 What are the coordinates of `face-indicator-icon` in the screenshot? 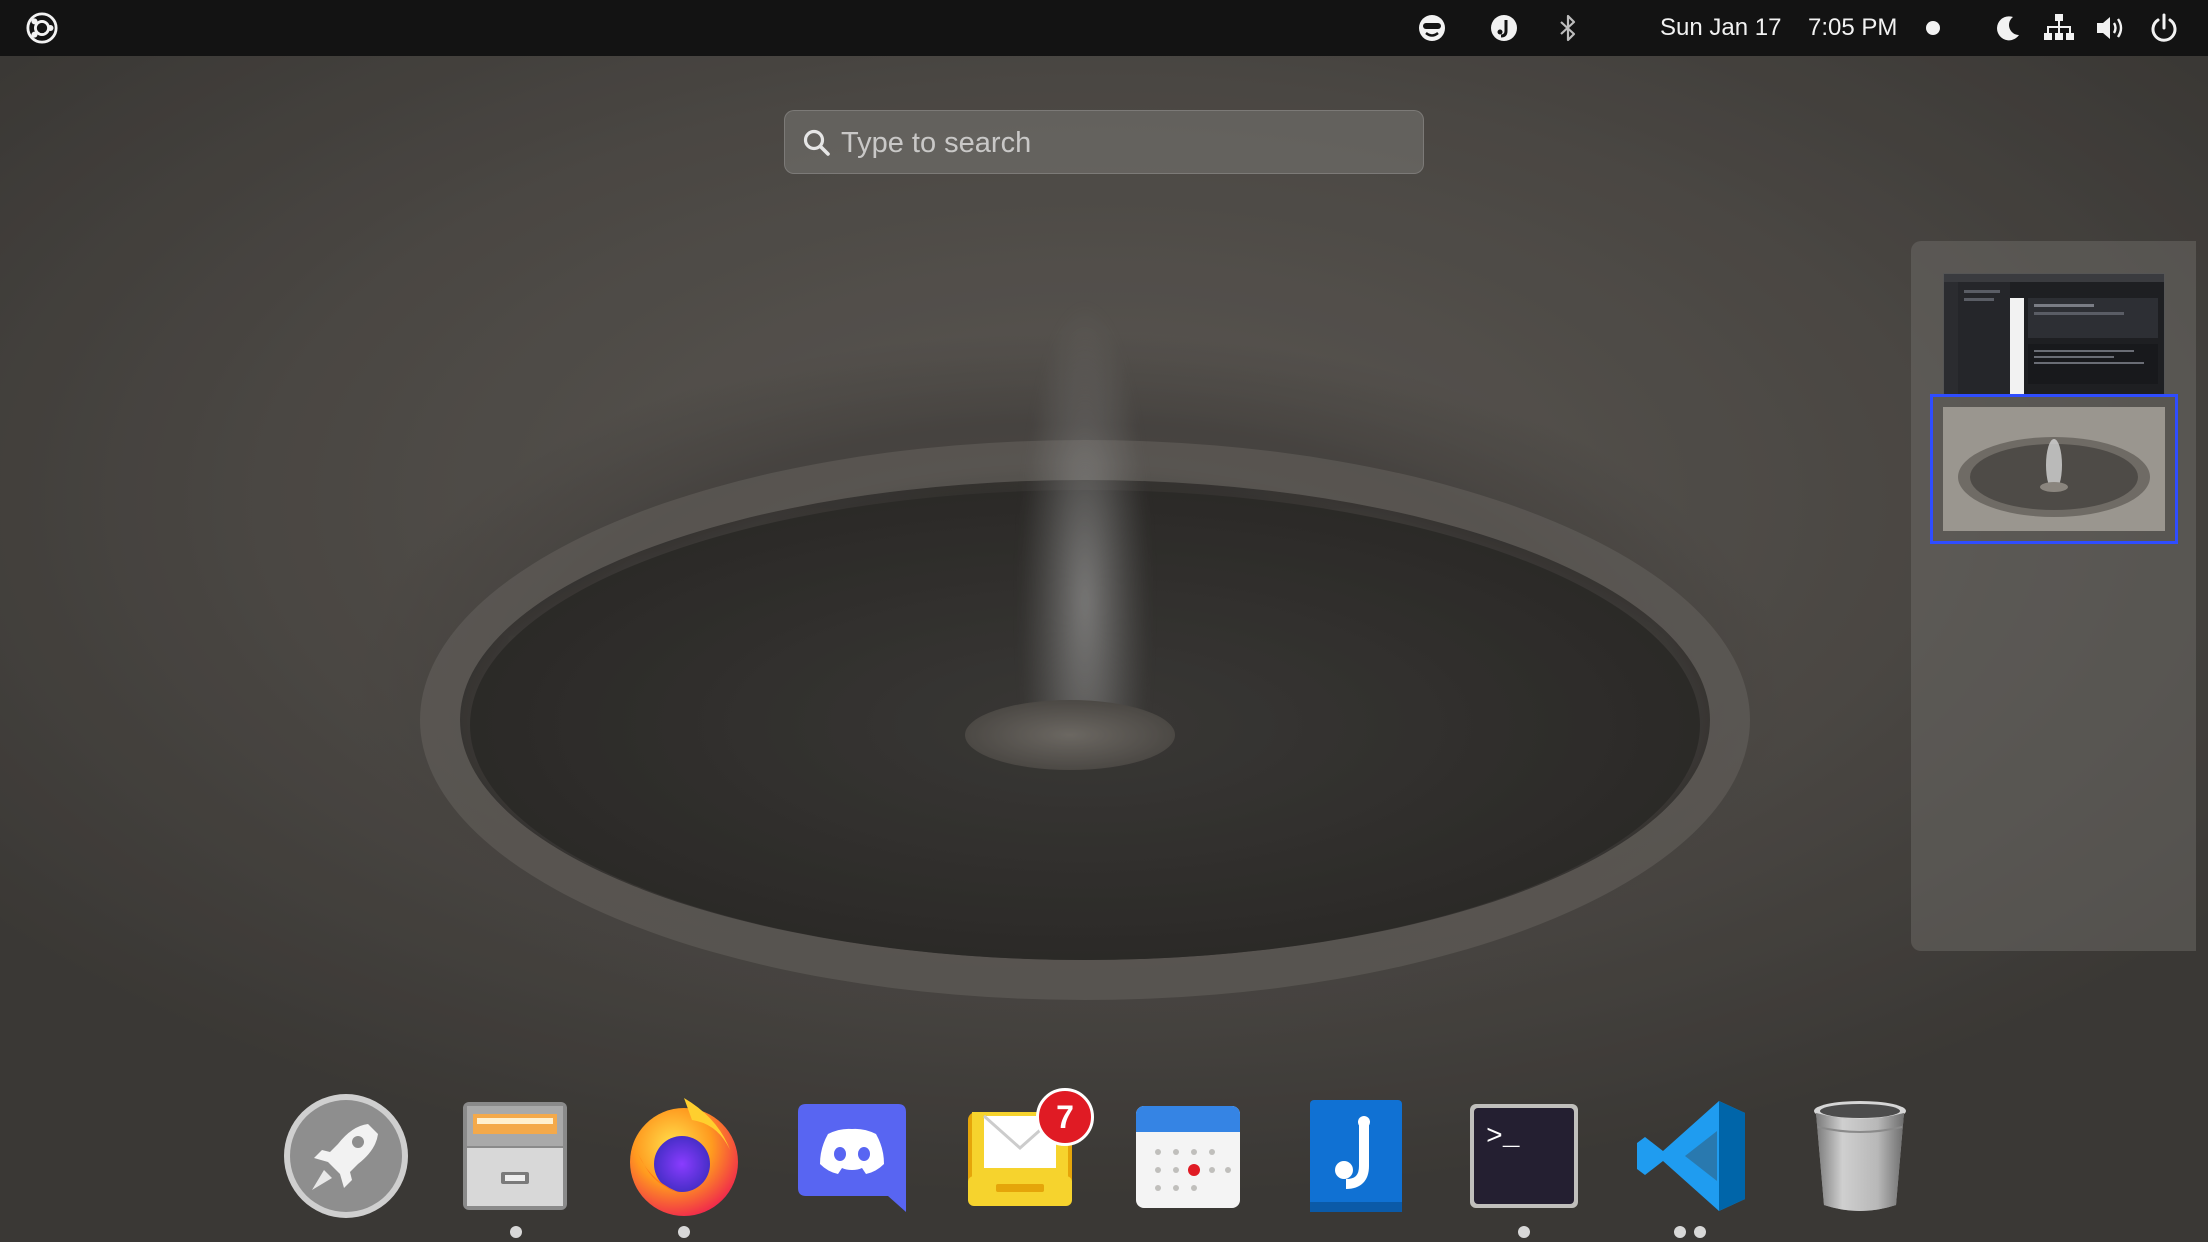 It's located at (1432, 28).